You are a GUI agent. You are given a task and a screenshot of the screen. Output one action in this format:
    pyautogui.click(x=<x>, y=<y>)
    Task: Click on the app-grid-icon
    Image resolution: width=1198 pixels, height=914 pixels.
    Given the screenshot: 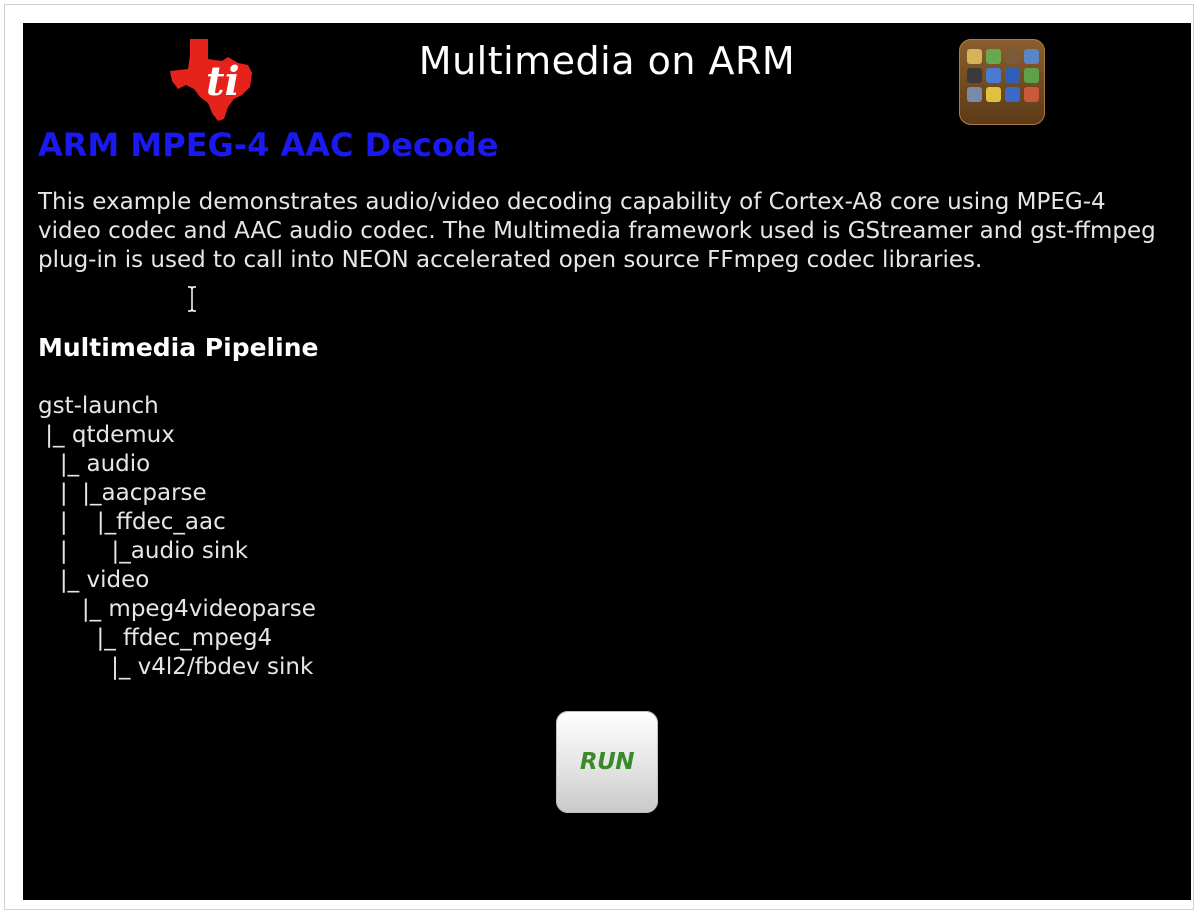 What is the action you would take?
    pyautogui.click(x=1002, y=82)
    